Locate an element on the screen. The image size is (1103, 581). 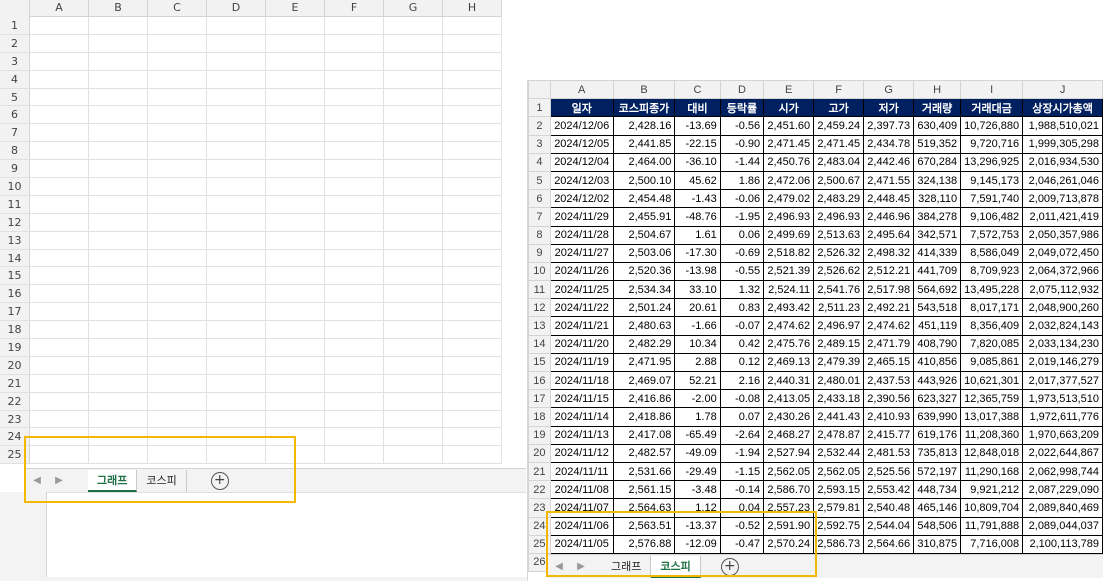
table-cell: 2,521.39 is located at coordinates (789, 271).